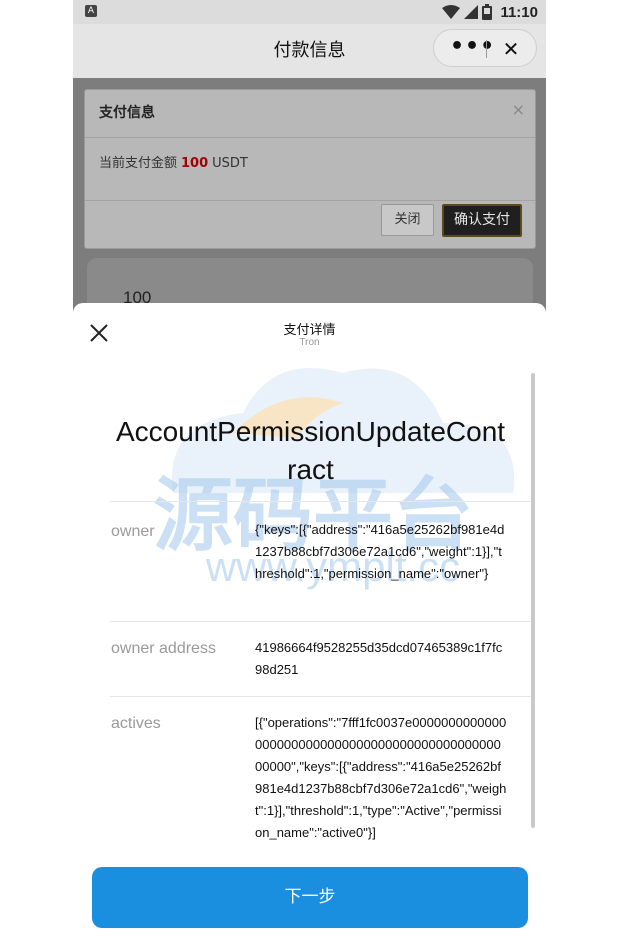 The image size is (619, 944). Describe the element at coordinates (163, 648) in the screenshot. I see `field-label-owner-address: owner address` at that location.